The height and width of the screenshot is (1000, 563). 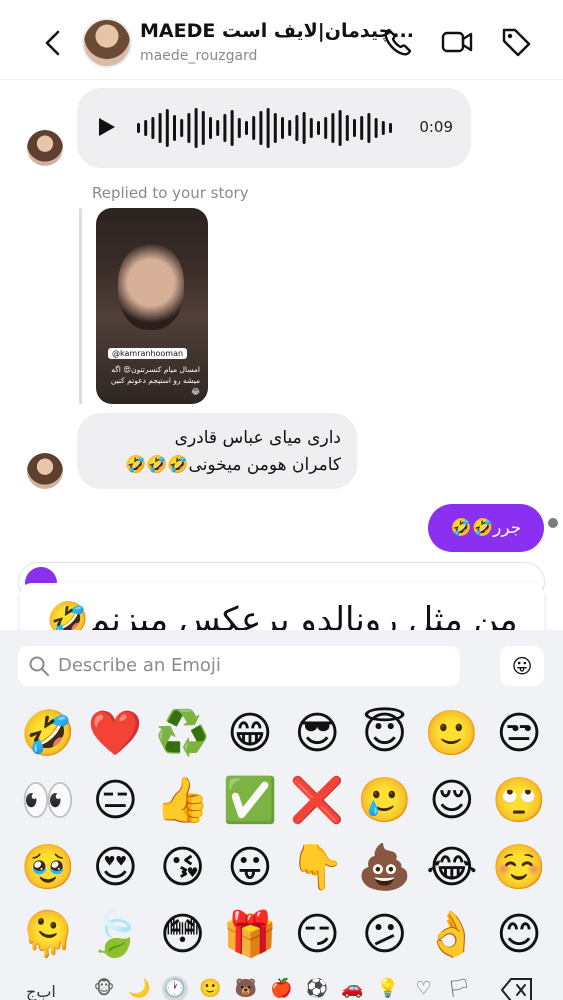 What do you see at coordinates (519, 868) in the screenshot?
I see `emoji-key: ☺️` at bounding box center [519, 868].